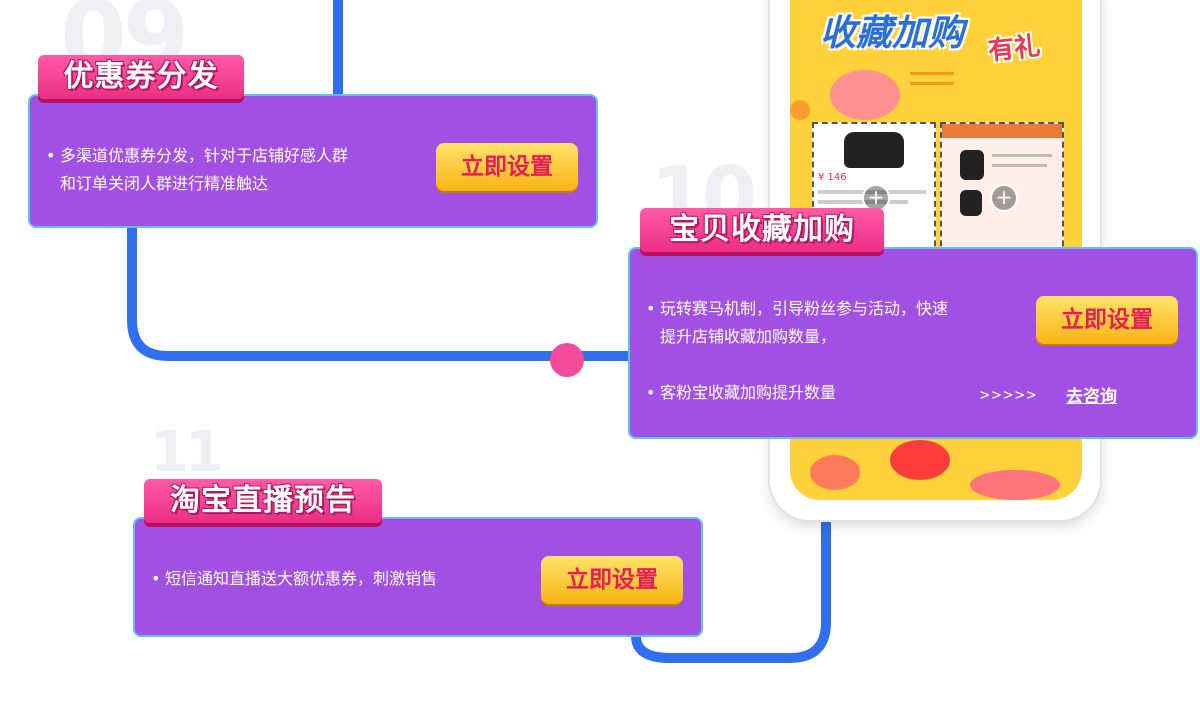 Image resolution: width=1200 pixels, height=714 pixels. What do you see at coordinates (741, 392) in the screenshot?
I see `section-extra-line: • 客粉宝收藏加购提升数量` at bounding box center [741, 392].